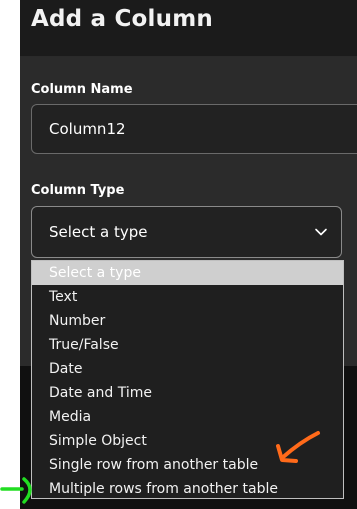 The image size is (357, 509). I want to click on dropdown-option-date: Date, so click(187, 369).